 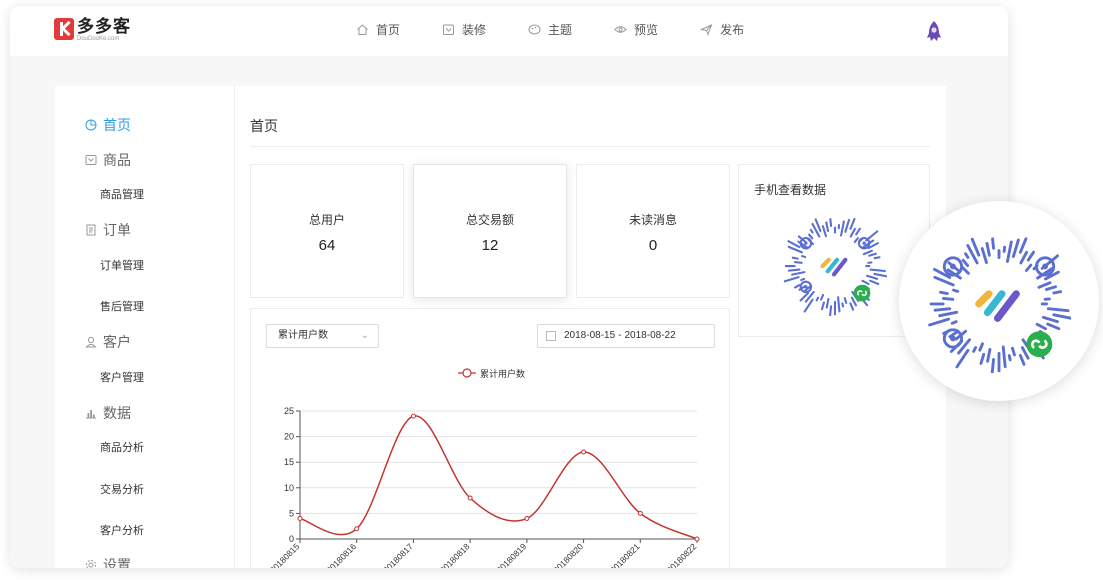 What do you see at coordinates (706, 29) in the screenshot?
I see `send-icon` at bounding box center [706, 29].